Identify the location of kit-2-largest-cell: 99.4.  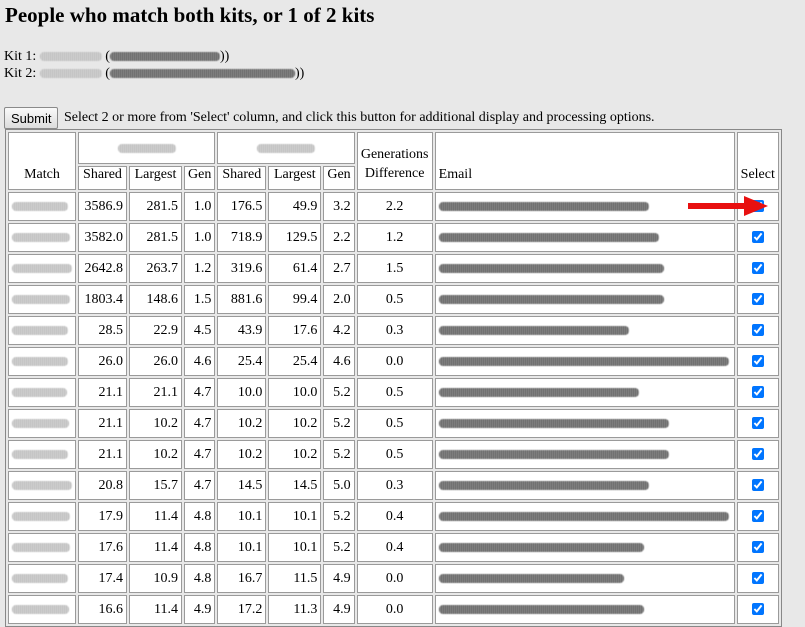
(295, 299).